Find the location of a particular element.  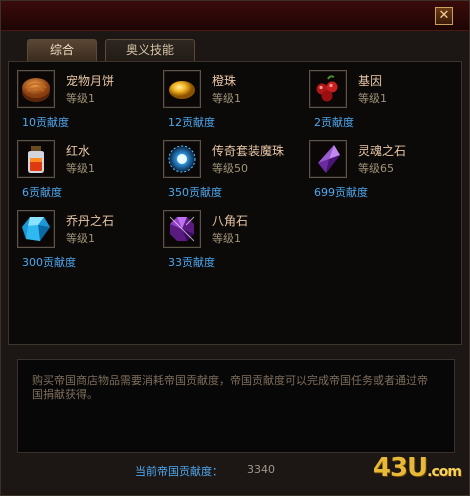

watermark-main: 43U is located at coordinates (400, 468).